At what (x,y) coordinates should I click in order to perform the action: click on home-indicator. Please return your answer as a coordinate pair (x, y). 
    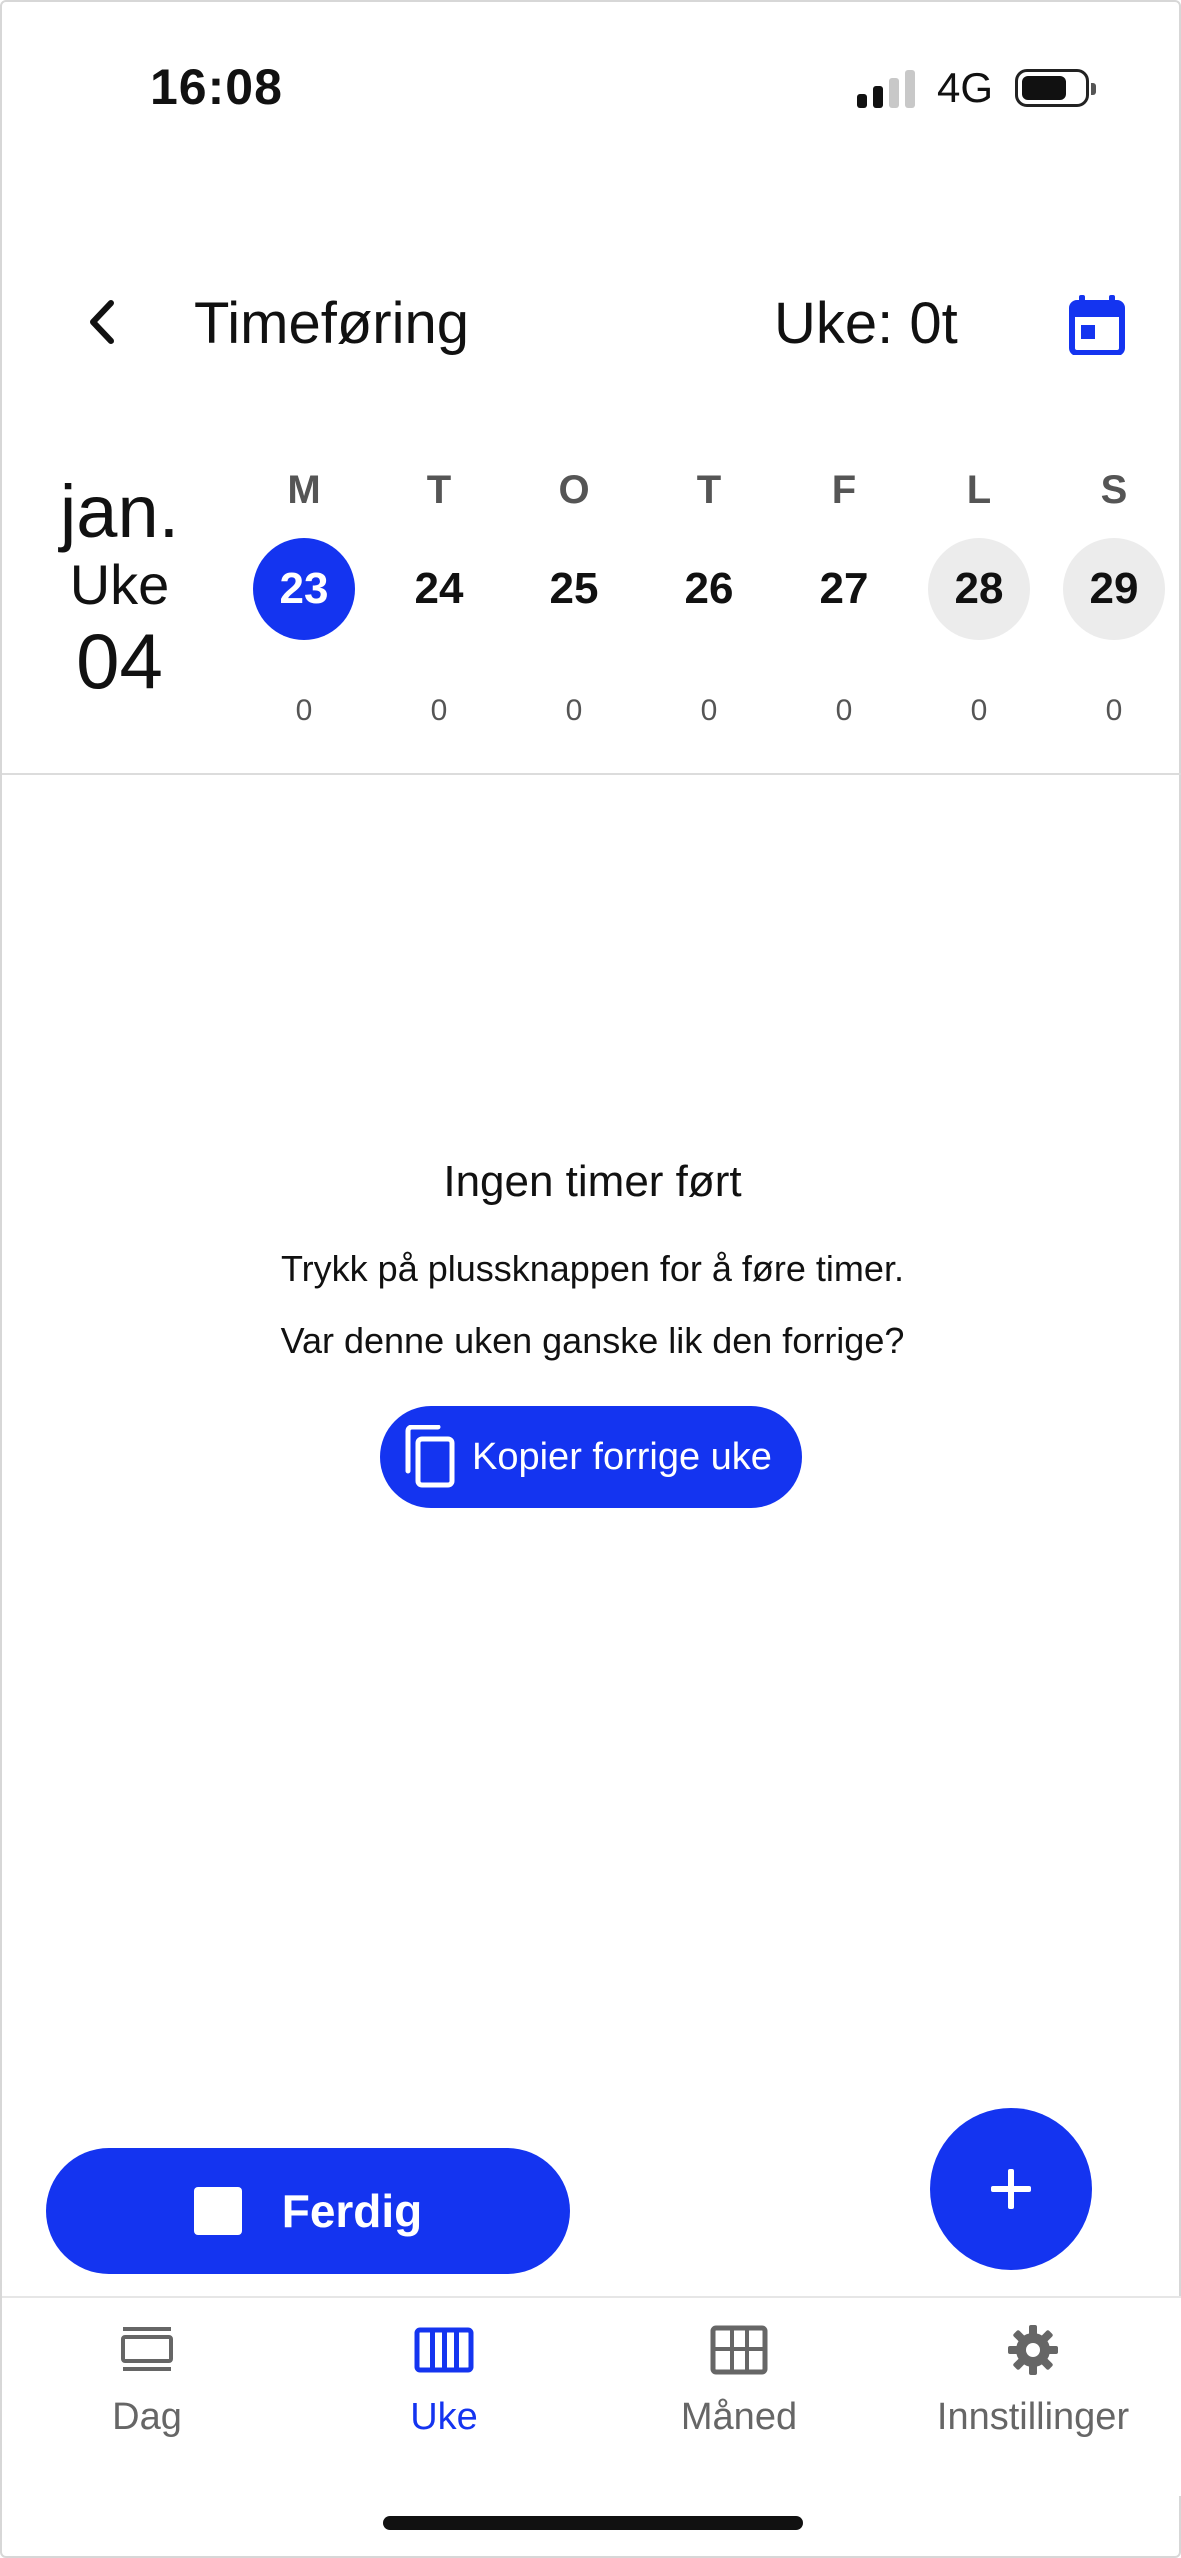
    Looking at the image, I should click on (593, 2523).